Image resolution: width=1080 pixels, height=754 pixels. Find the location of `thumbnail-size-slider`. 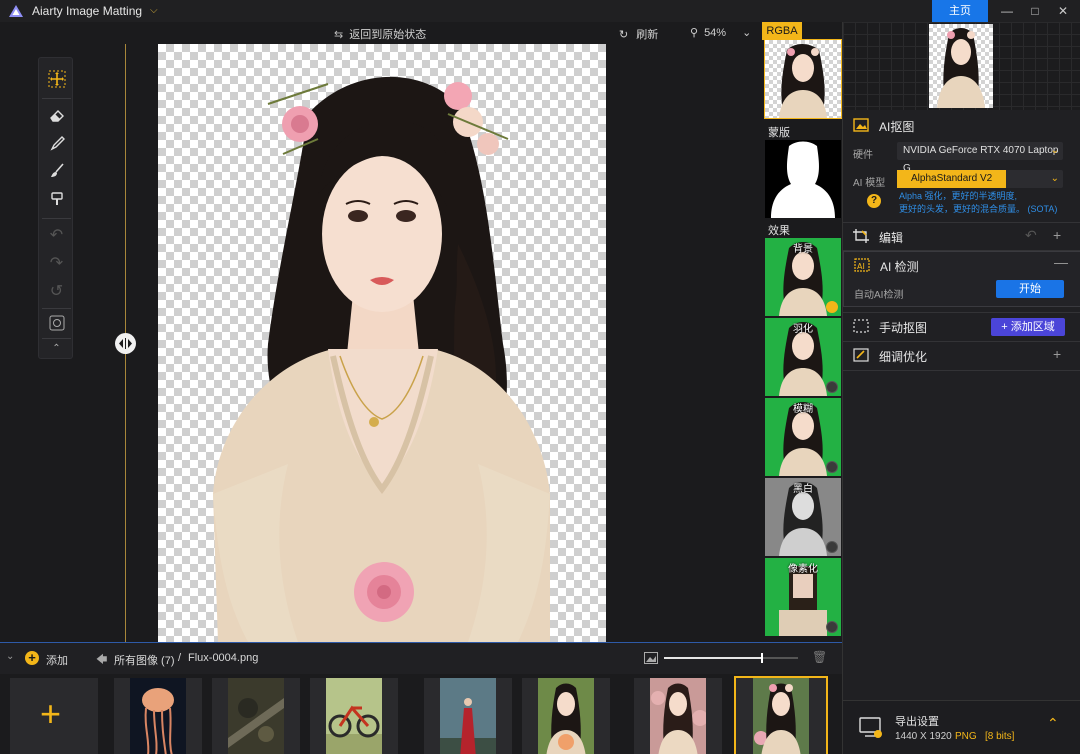

thumbnail-size-slider is located at coordinates (731, 658).